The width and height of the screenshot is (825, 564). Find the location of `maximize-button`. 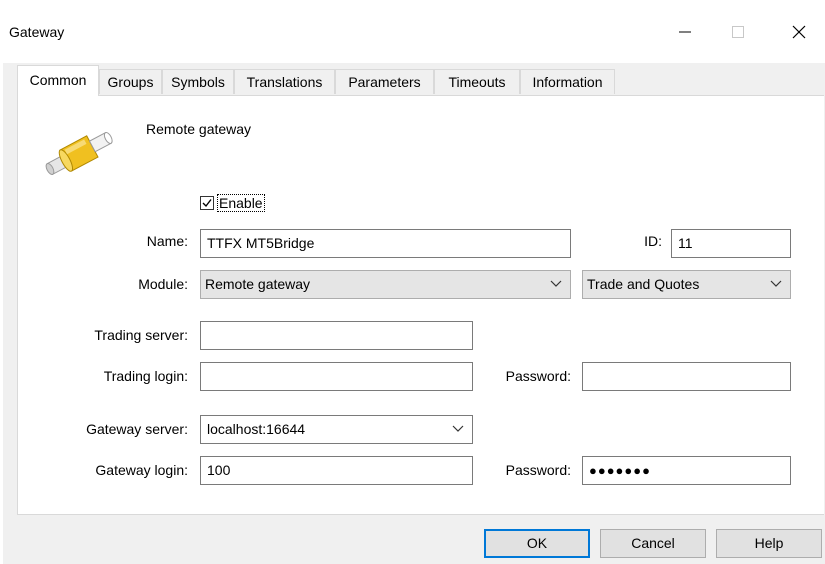

maximize-button is located at coordinates (738, 32).